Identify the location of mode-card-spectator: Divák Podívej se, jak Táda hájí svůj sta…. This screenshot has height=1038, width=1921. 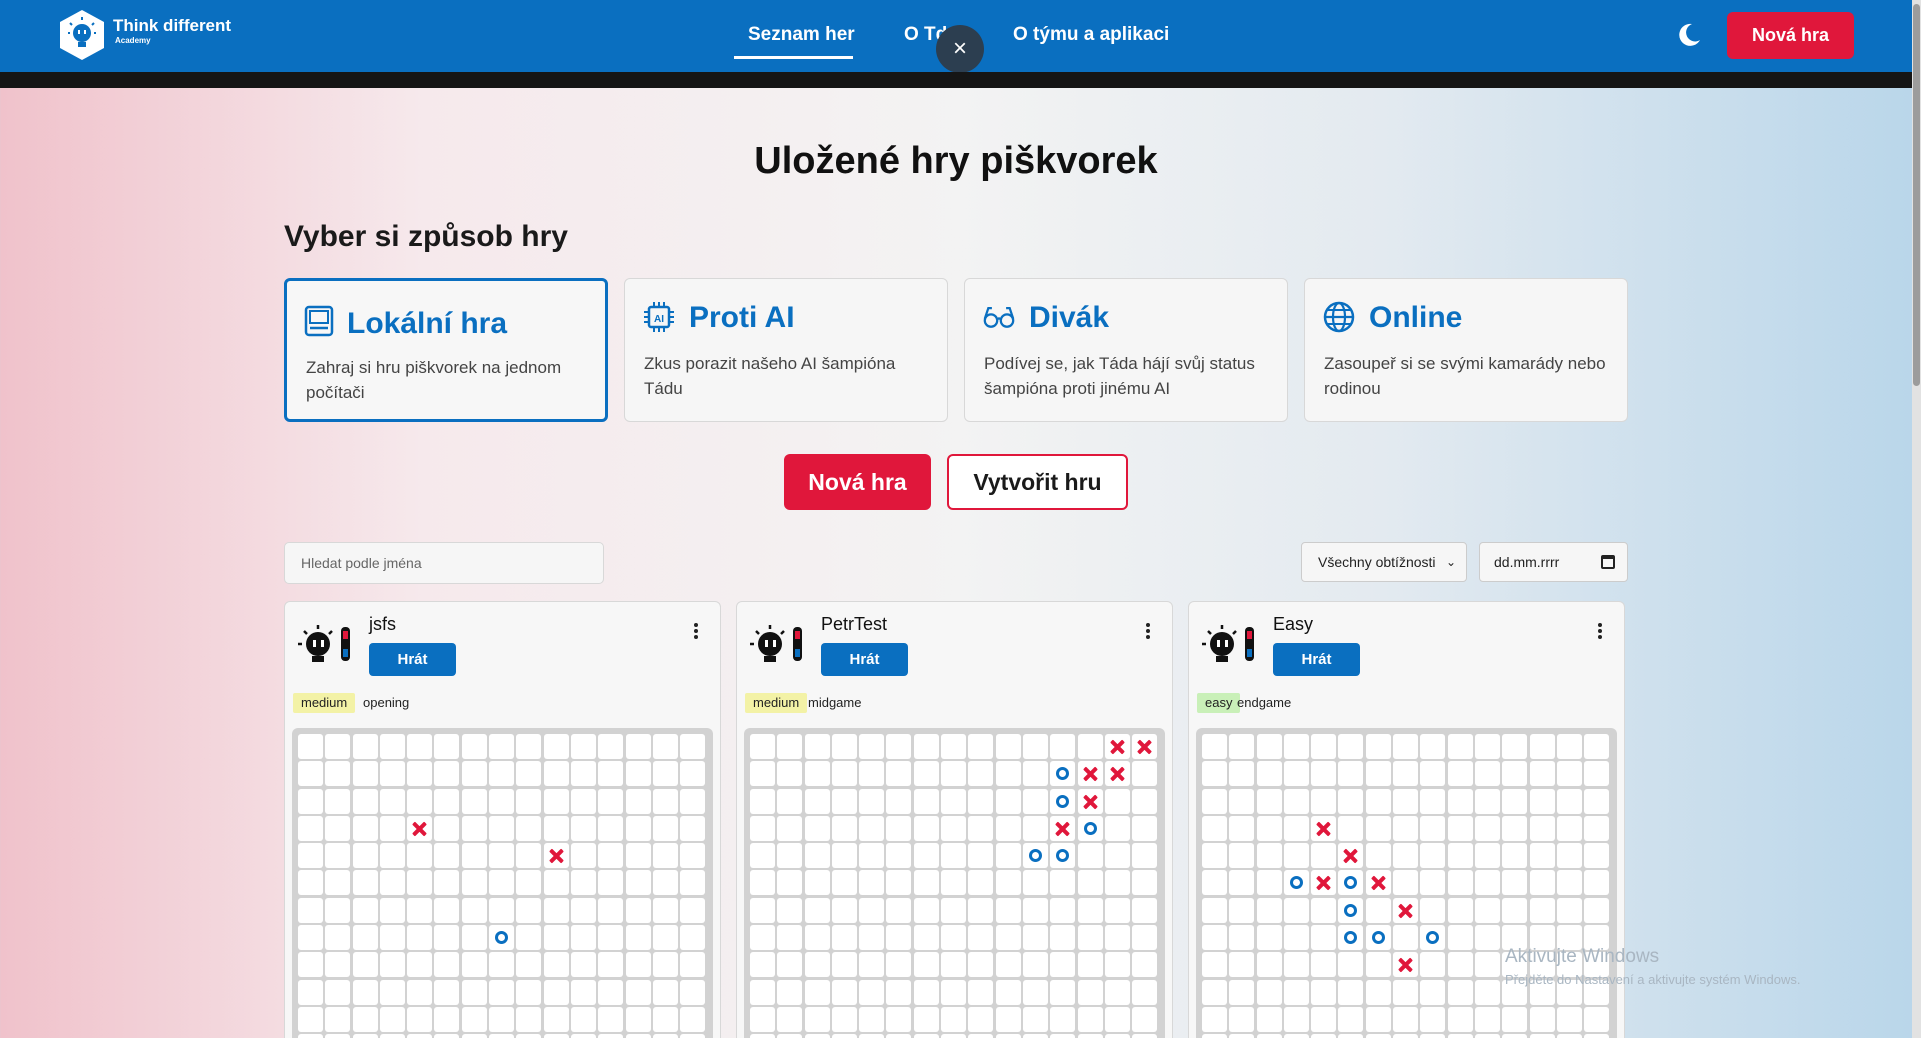
(1126, 350).